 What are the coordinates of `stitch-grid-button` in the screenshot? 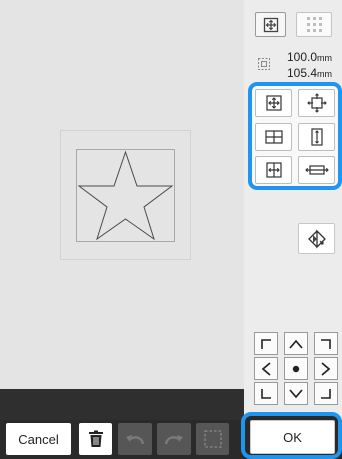 It's located at (314, 24).